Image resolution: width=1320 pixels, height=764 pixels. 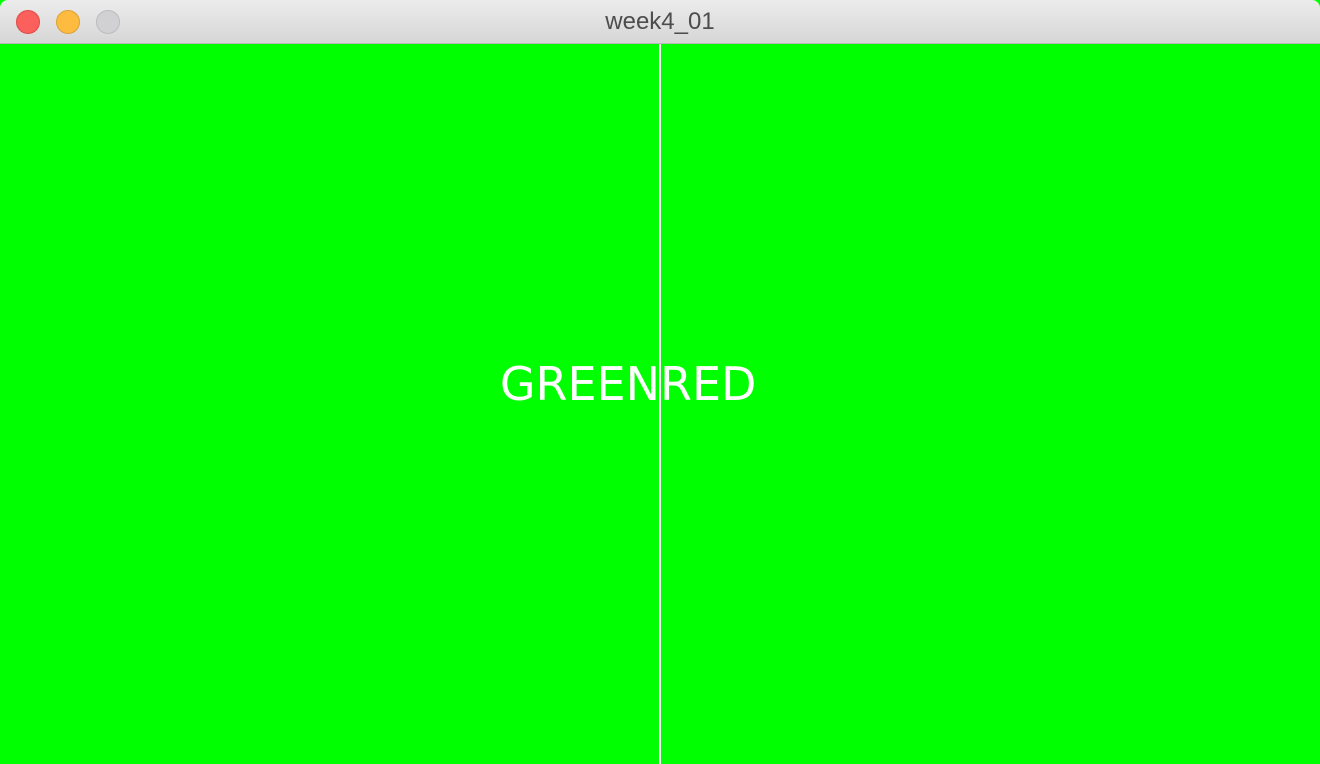 I want to click on red-label: RED, so click(x=708, y=384).